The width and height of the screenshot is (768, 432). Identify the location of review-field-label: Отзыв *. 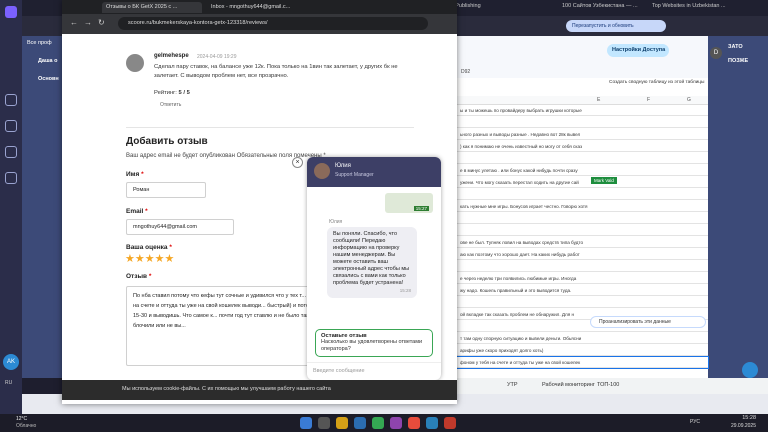
(139, 276).